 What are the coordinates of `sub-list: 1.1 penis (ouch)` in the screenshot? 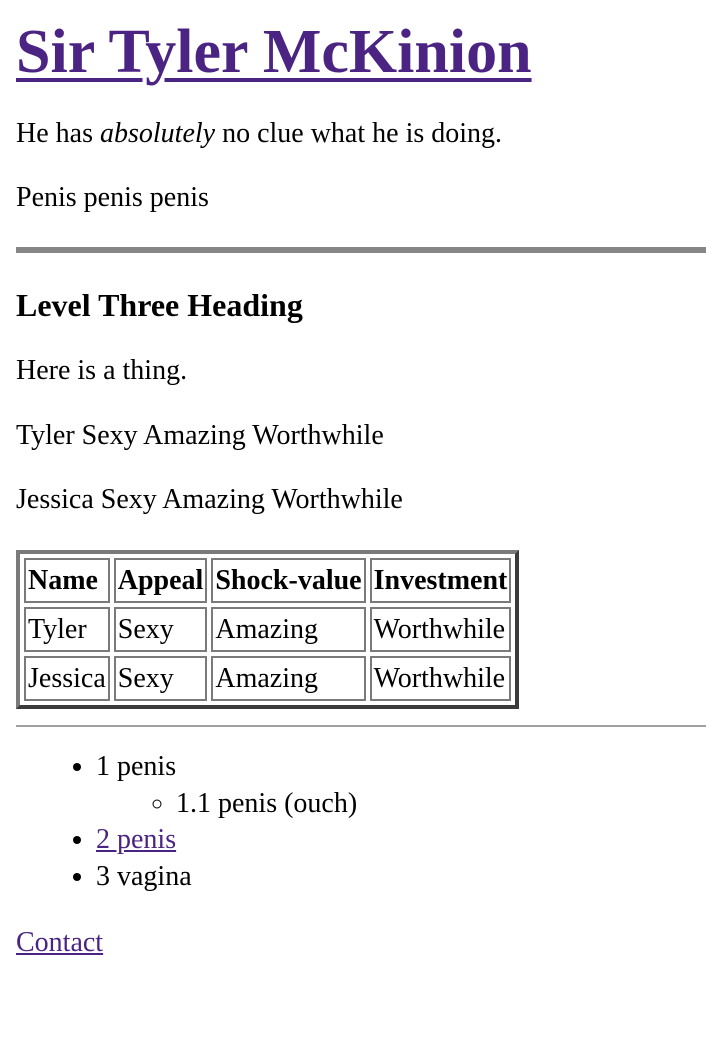 It's located at (393, 804).